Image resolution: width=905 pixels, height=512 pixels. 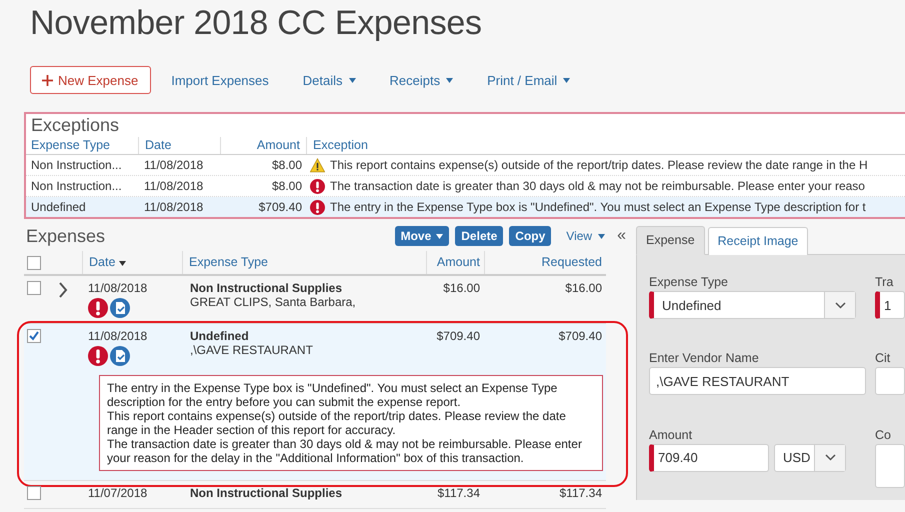 What do you see at coordinates (580, 337) in the screenshot?
I see `requested-text: $709.40` at bounding box center [580, 337].